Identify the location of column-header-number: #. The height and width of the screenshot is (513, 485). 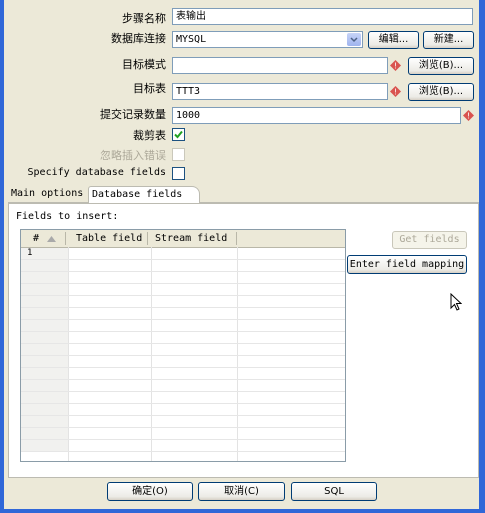
(36, 238).